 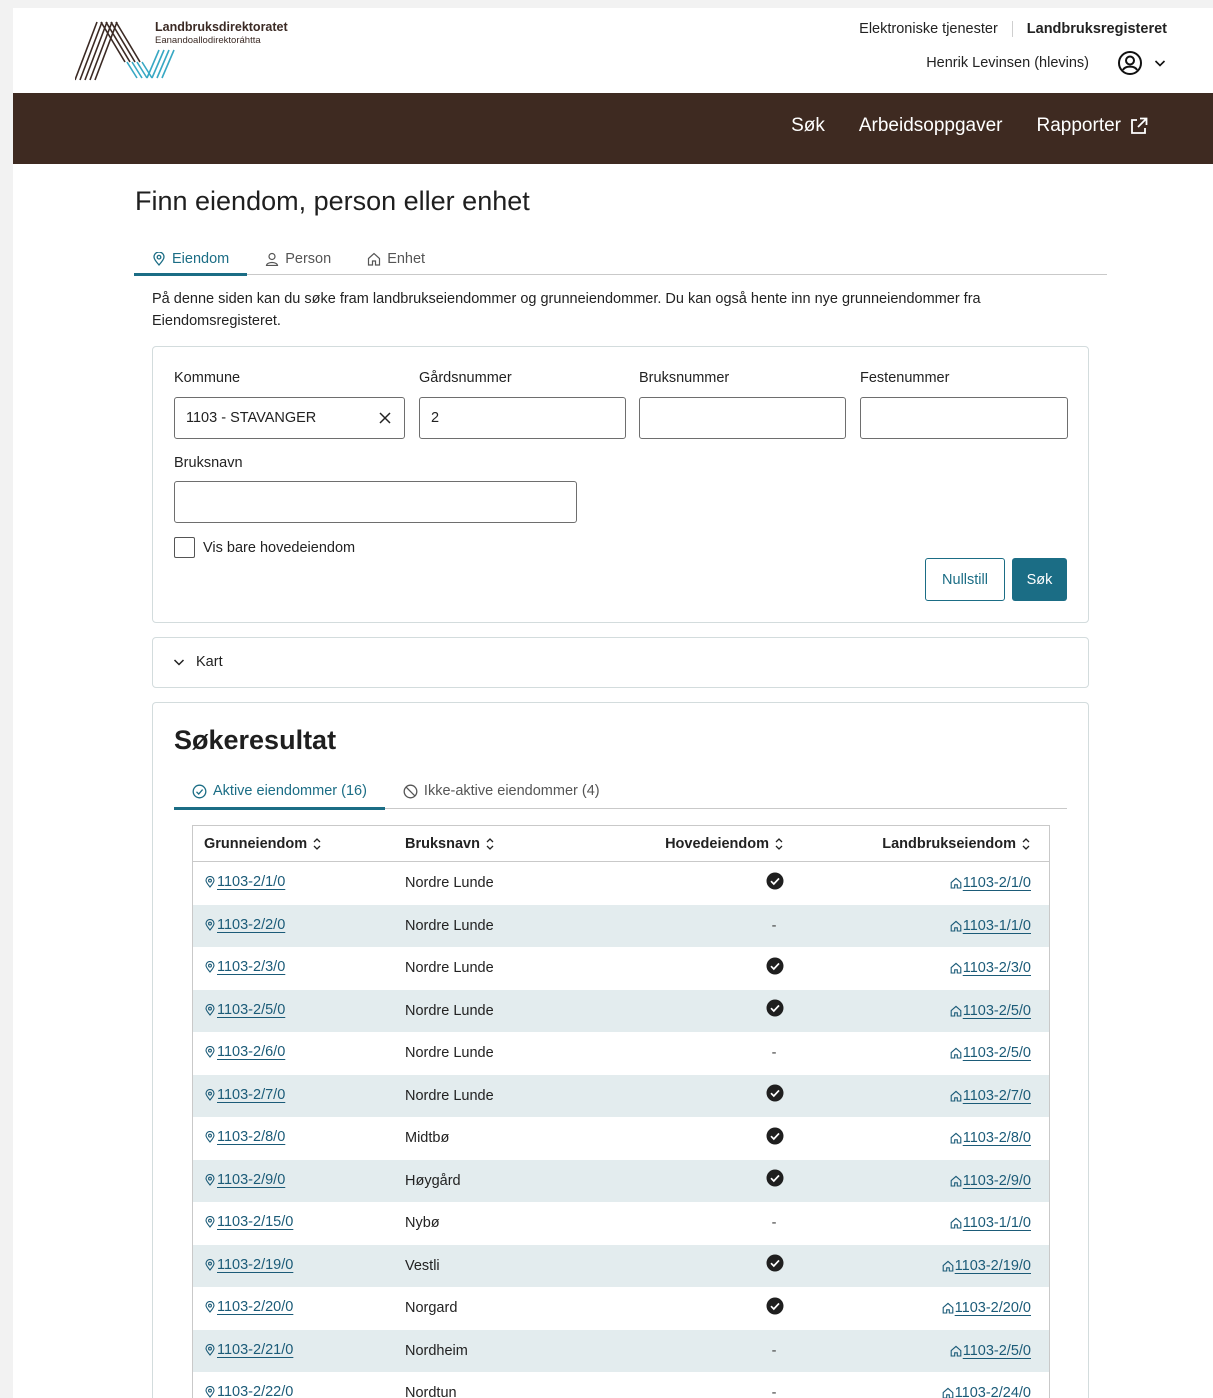 What do you see at coordinates (912, 1308) in the screenshot?
I see `cell-landbrukseiendom: 1103-2/20/0` at bounding box center [912, 1308].